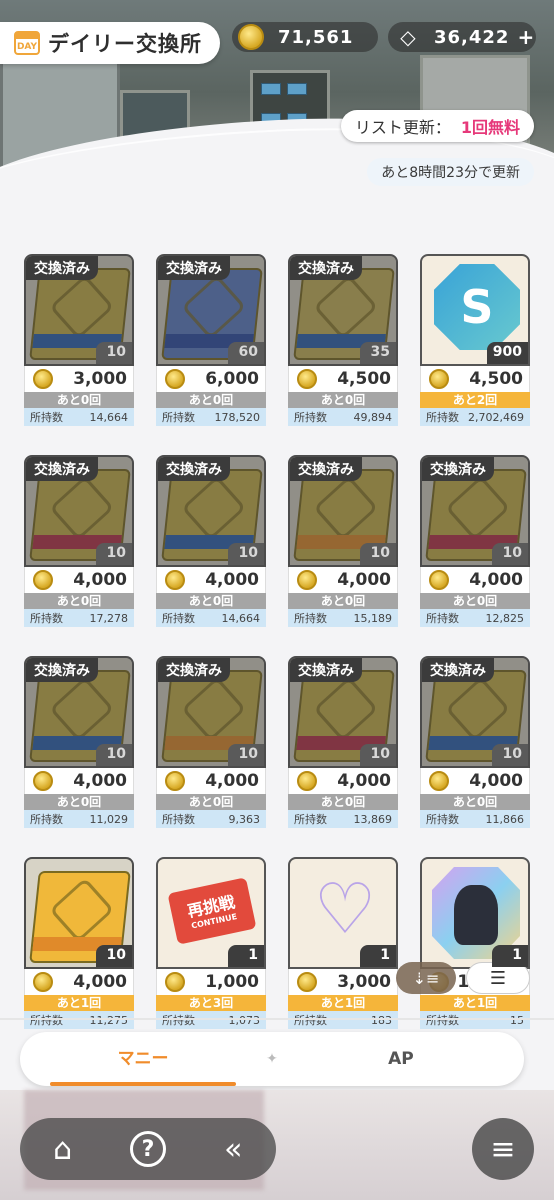 Image resolution: width=554 pixels, height=1200 pixels. I want to click on item-thumbnail: ♡ 1, so click(343, 913).